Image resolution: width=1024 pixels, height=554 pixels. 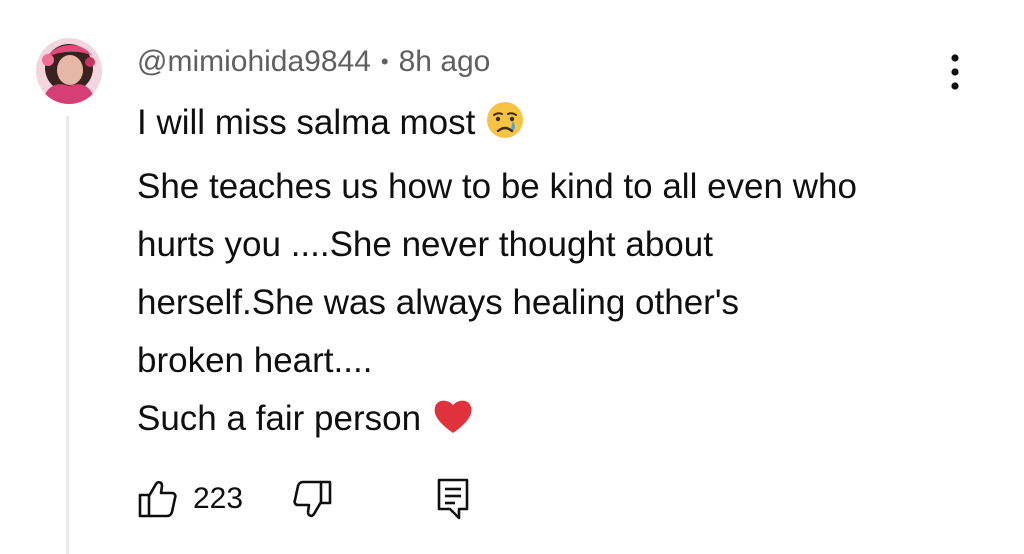 I want to click on reply-comment-icon, so click(x=453, y=499).